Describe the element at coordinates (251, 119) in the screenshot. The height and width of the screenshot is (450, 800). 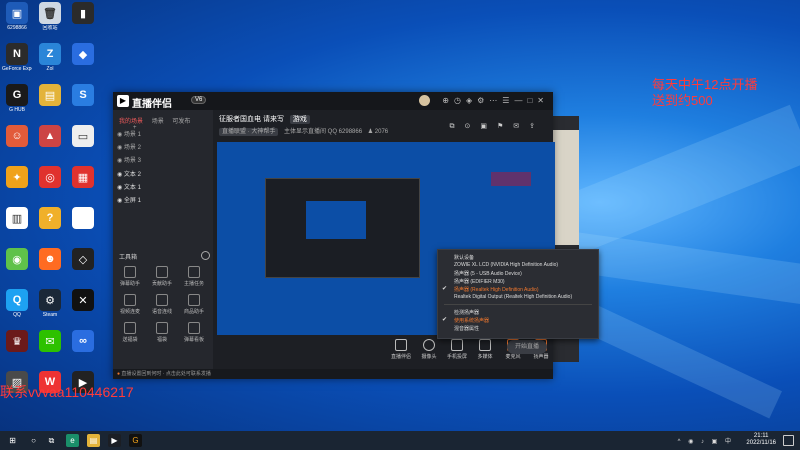
I see `stream-title: 征服者国血电 请来写` at that location.